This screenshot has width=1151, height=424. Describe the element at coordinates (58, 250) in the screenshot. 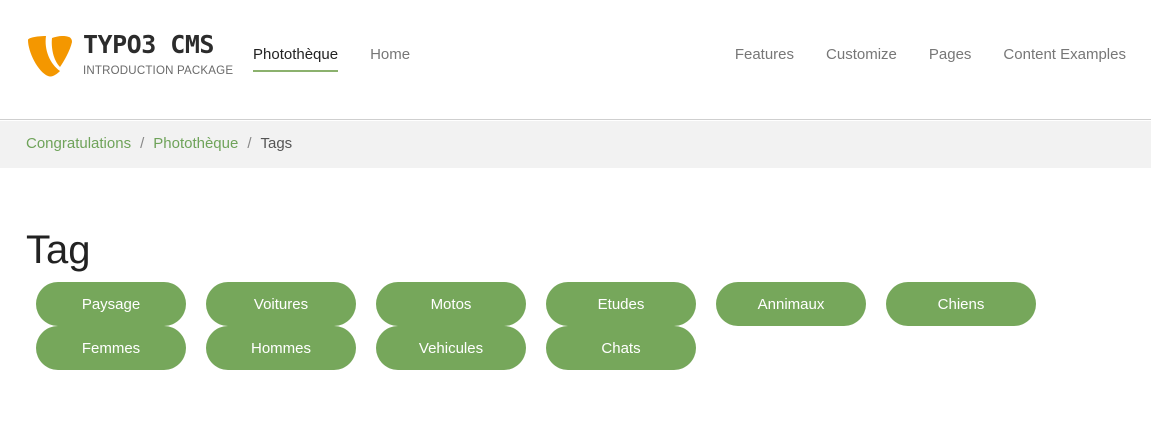

I see `page-title: Tag` at that location.